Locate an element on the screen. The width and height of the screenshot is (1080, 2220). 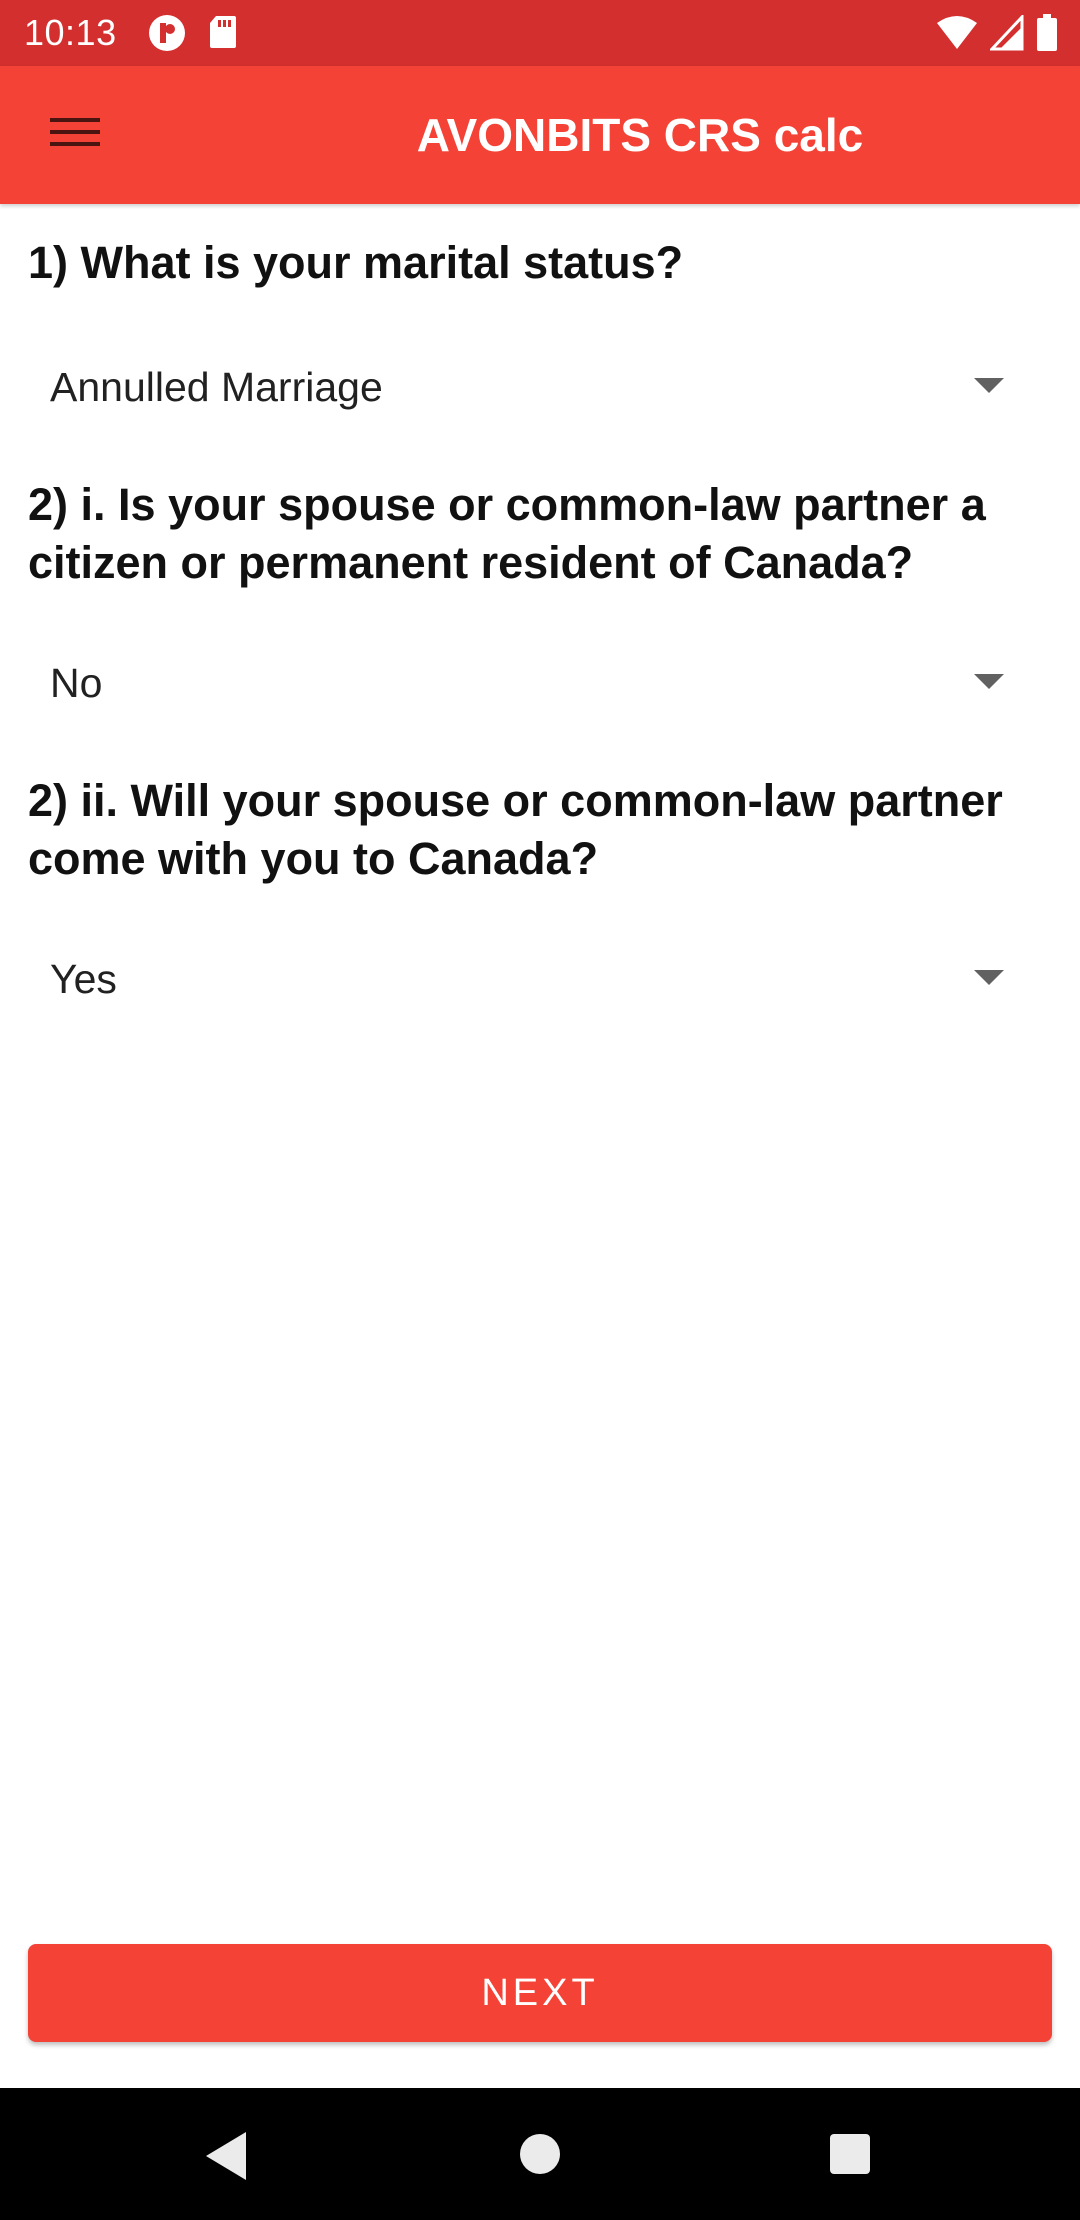
spouse-accompany-value: Yes is located at coordinates (83, 979).